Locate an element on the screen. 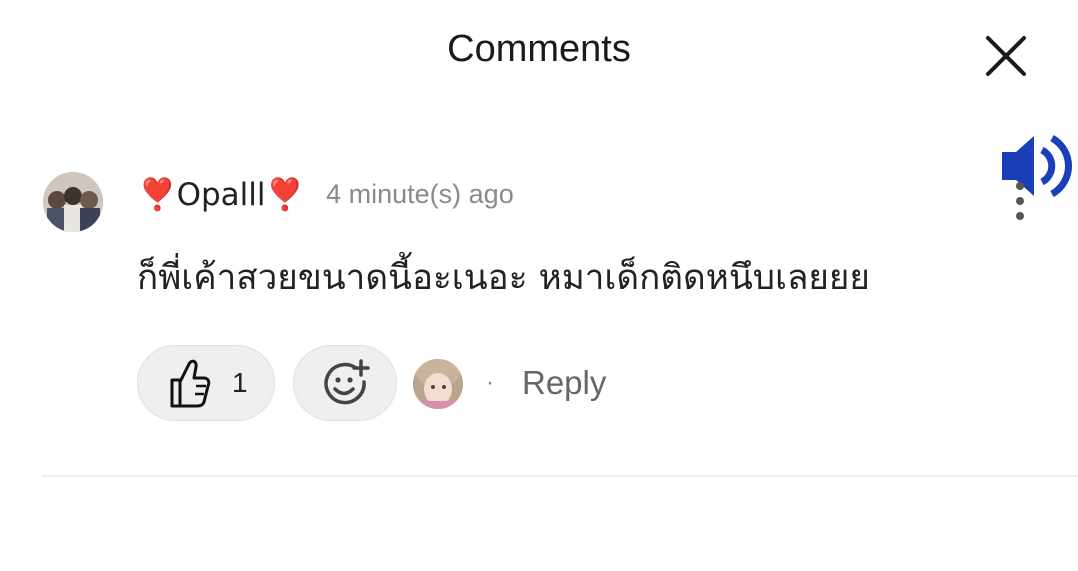 The width and height of the screenshot is (1078, 571). like-count: 1 is located at coordinates (240, 382).